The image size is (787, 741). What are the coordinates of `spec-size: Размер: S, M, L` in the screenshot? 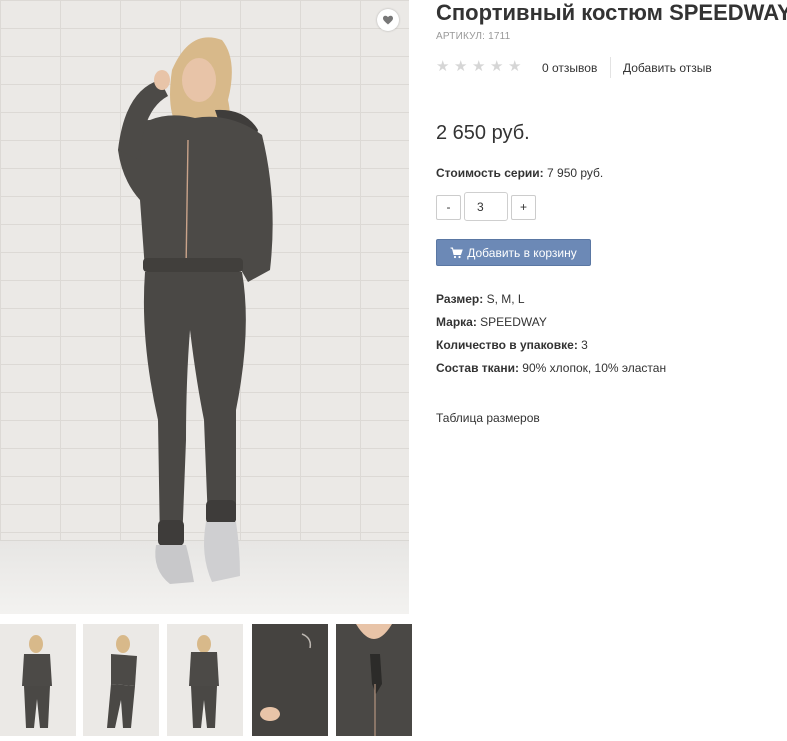 It's located at (480, 299).